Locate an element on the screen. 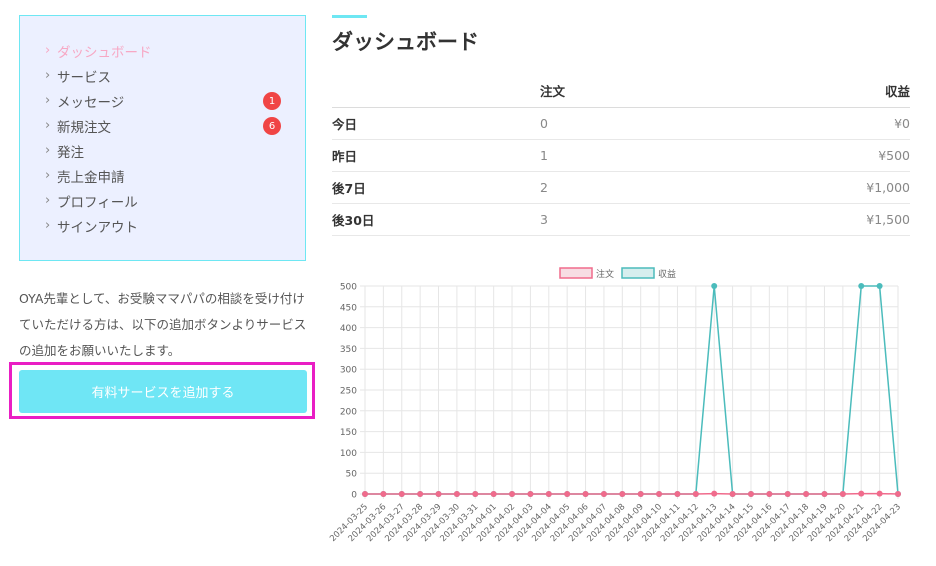 The image size is (936, 566). y-tick-label: 250 is located at coordinates (348, 392).